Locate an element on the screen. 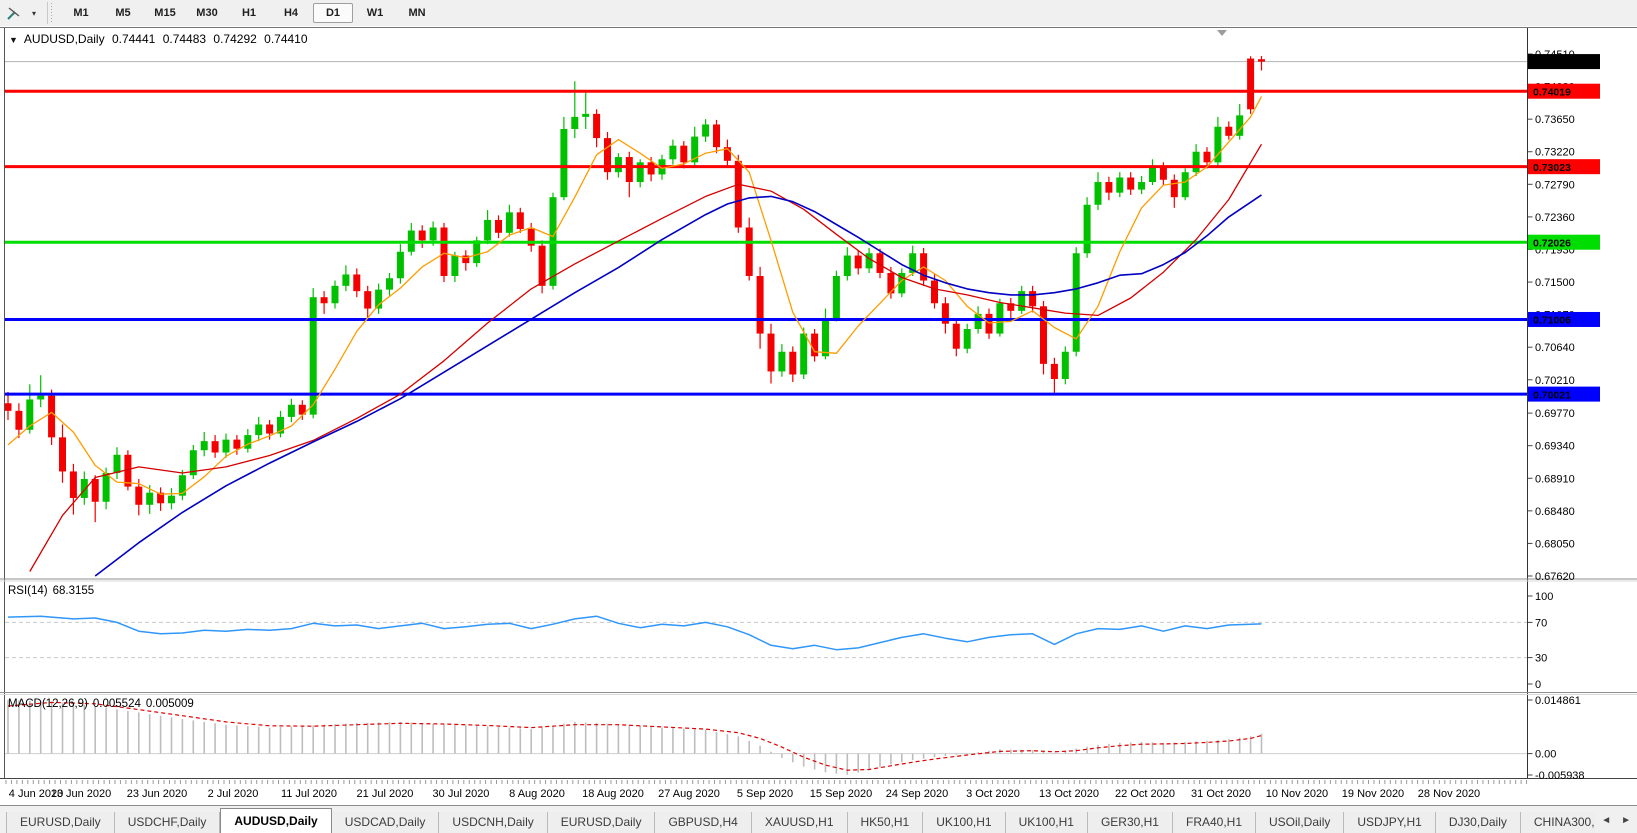  crosshair-tool-icon is located at coordinates (14, 13).